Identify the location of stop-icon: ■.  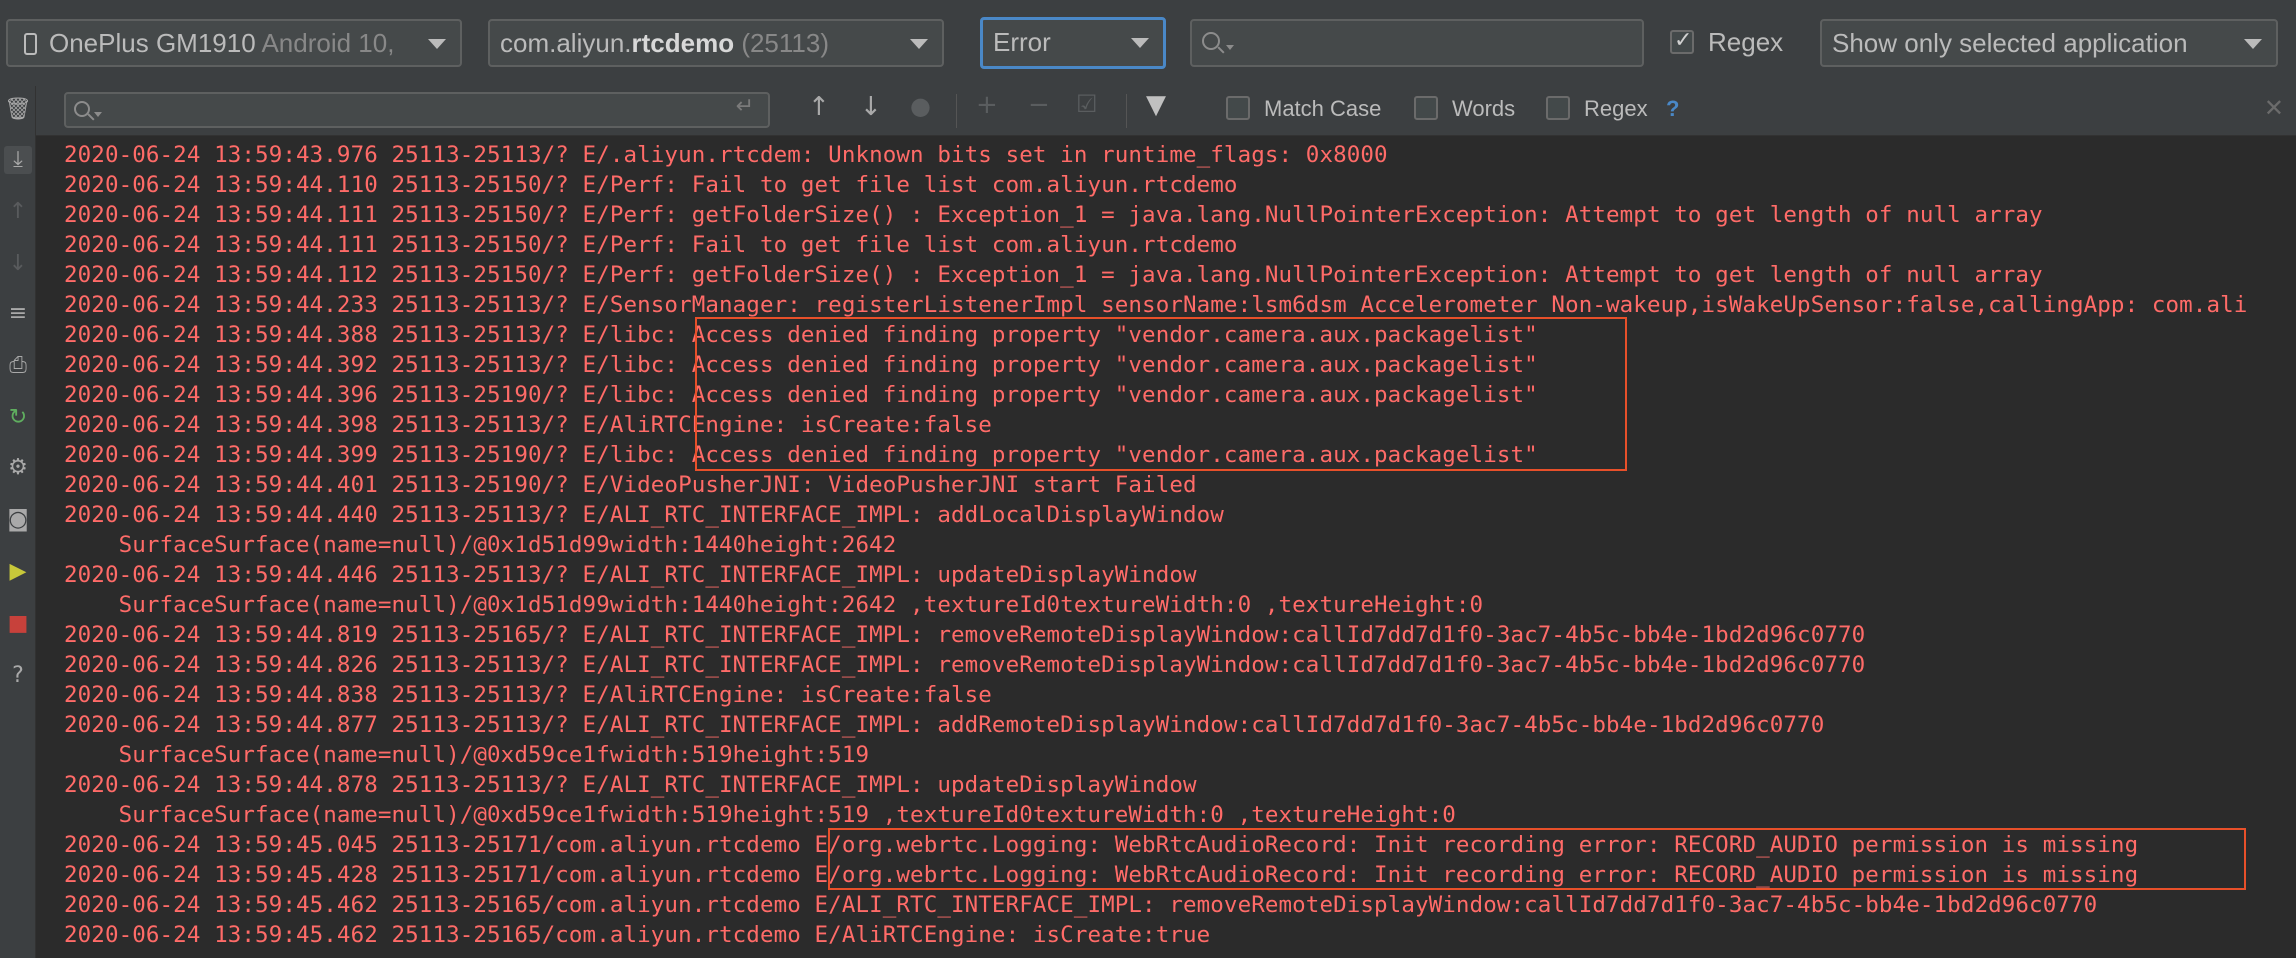
(18, 624).